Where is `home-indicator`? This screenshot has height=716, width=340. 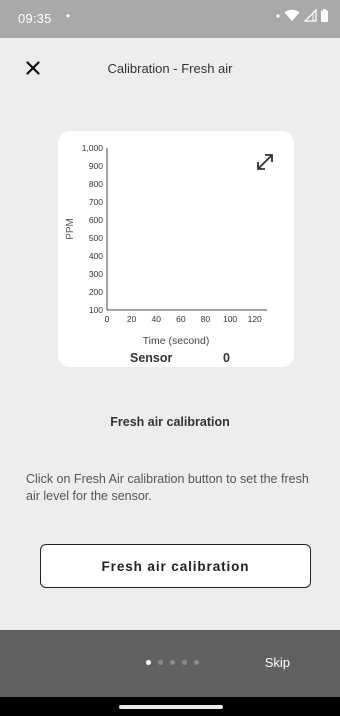
home-indicator is located at coordinates (171, 707).